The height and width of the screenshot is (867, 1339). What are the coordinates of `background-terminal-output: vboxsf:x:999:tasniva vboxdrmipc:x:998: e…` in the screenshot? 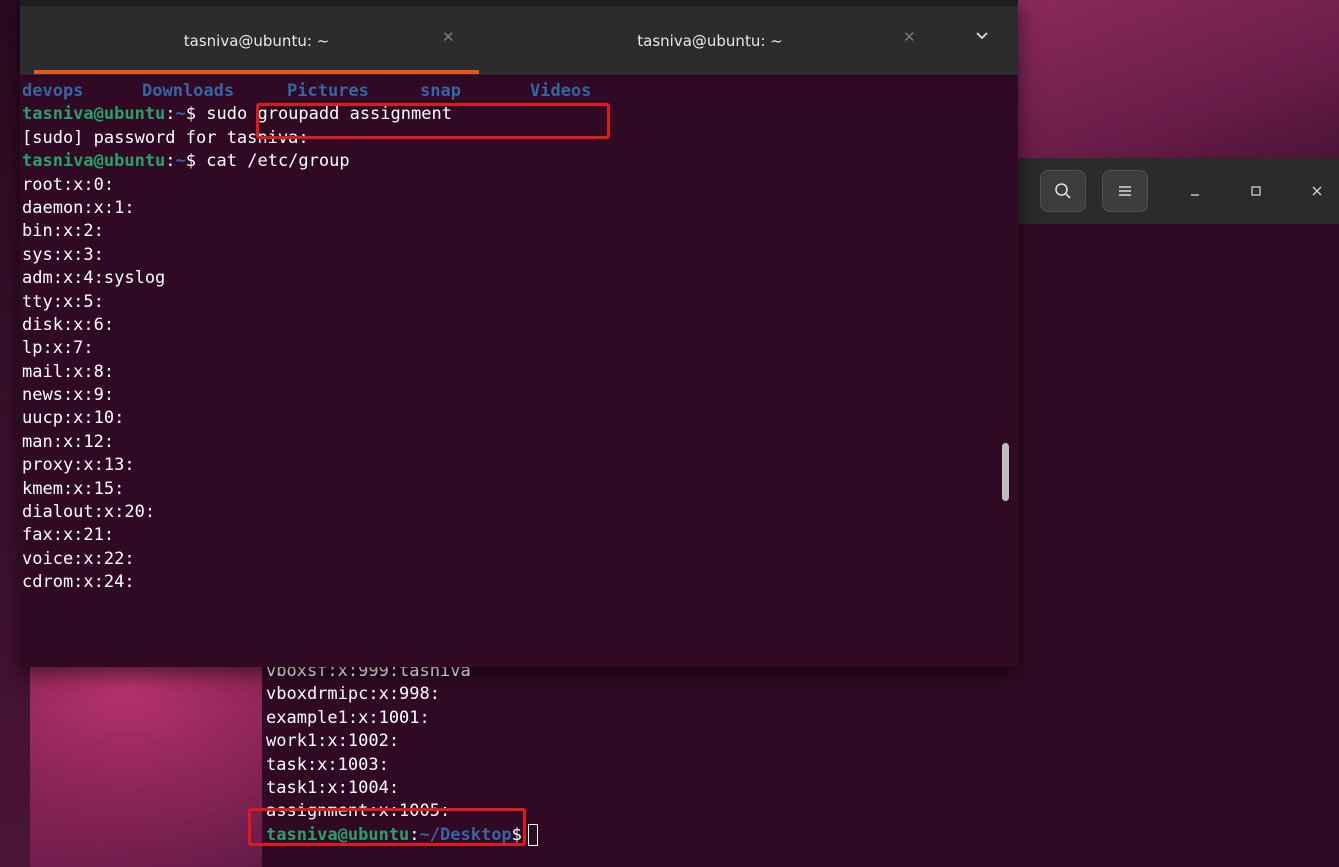 It's located at (402, 753).